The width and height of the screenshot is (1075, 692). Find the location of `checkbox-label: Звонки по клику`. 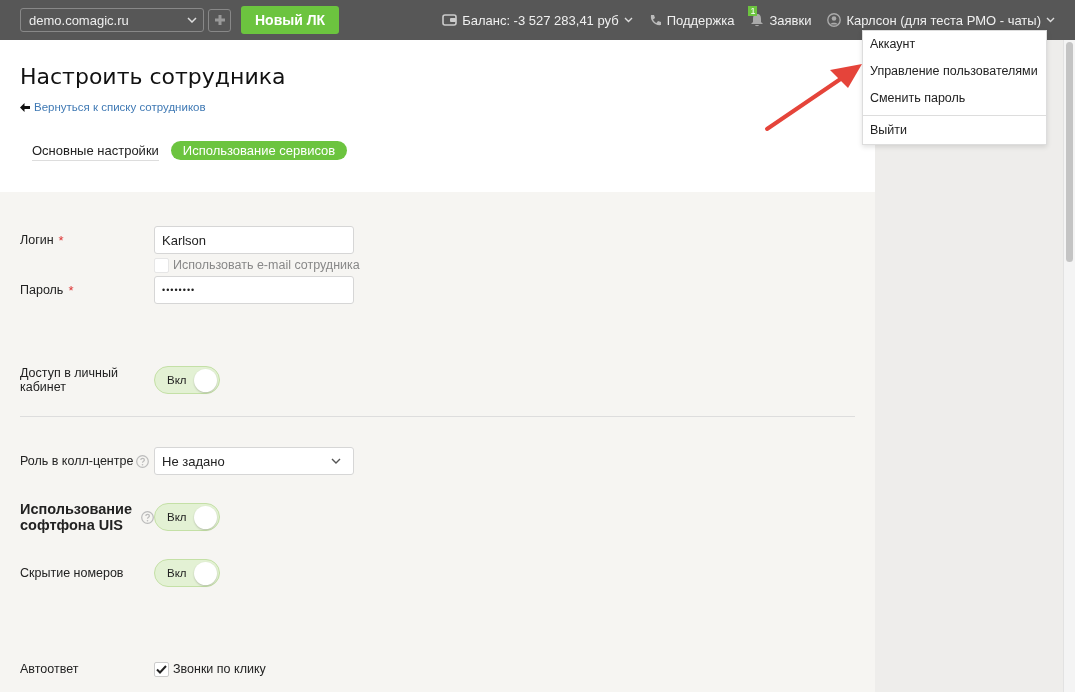

checkbox-label: Звонки по клику is located at coordinates (219, 669).